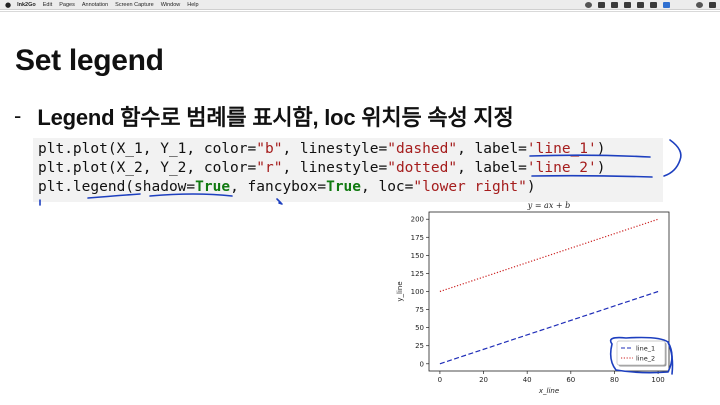  I want to click on code-text: , fancybox=, so click(278, 187).